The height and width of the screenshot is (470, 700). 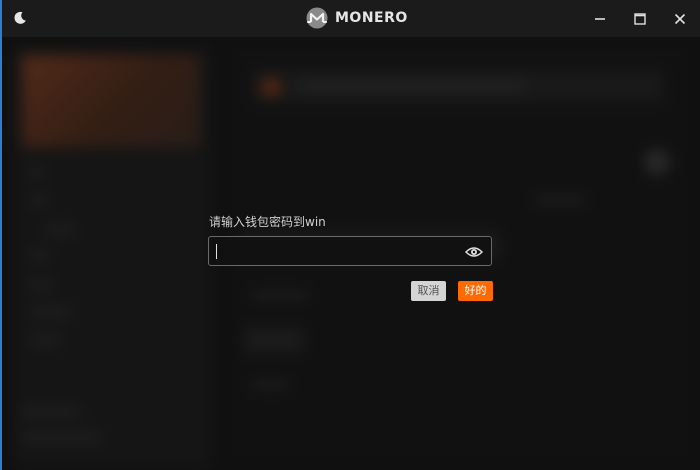 I want to click on maximize-icon, so click(x=640, y=18).